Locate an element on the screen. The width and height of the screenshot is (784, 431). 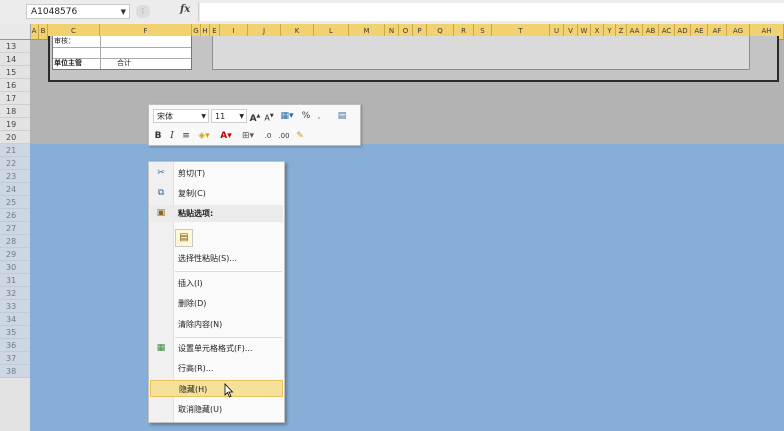
row-header: 22 is located at coordinates (15, 163).